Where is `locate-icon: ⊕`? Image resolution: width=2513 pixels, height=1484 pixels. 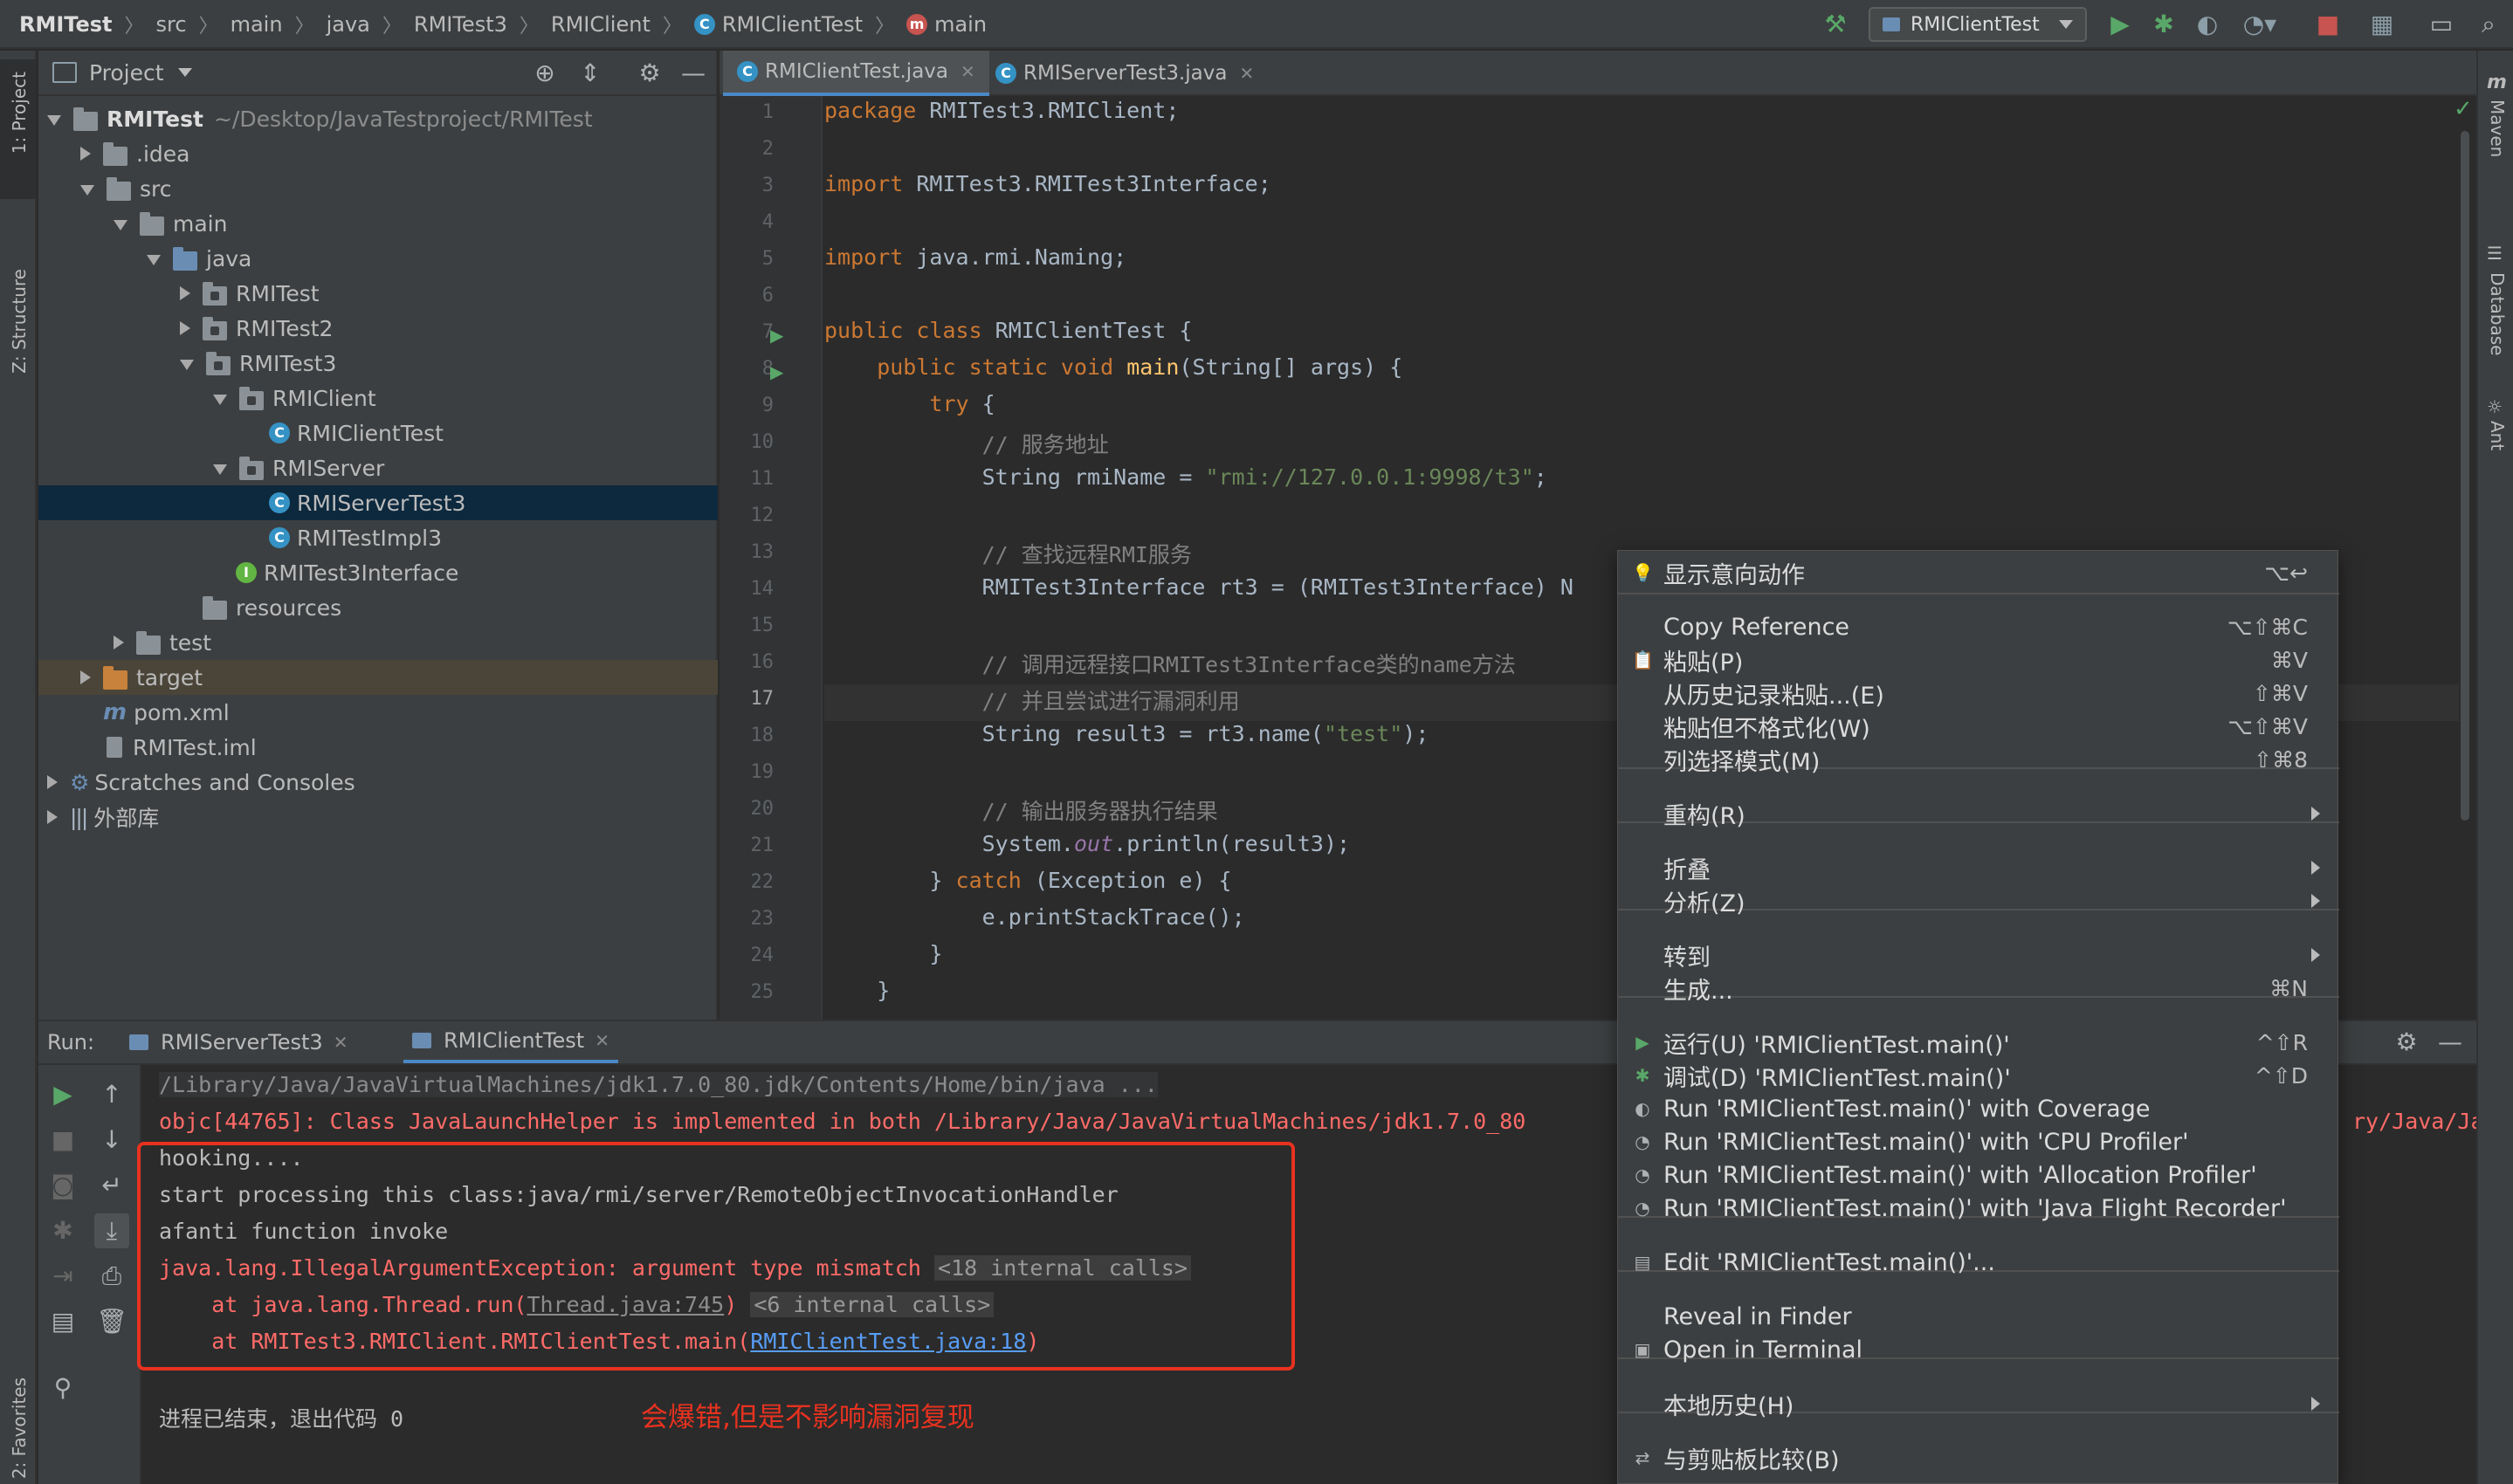 locate-icon: ⊕ is located at coordinates (544, 74).